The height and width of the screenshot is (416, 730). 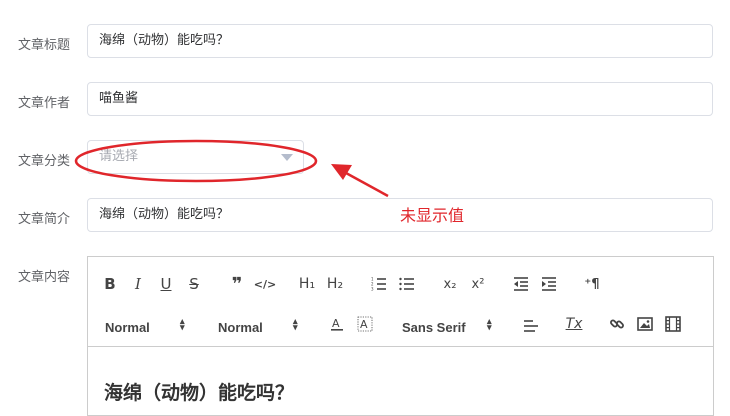 I want to click on annotation-text: 未显示值, so click(x=432, y=215).